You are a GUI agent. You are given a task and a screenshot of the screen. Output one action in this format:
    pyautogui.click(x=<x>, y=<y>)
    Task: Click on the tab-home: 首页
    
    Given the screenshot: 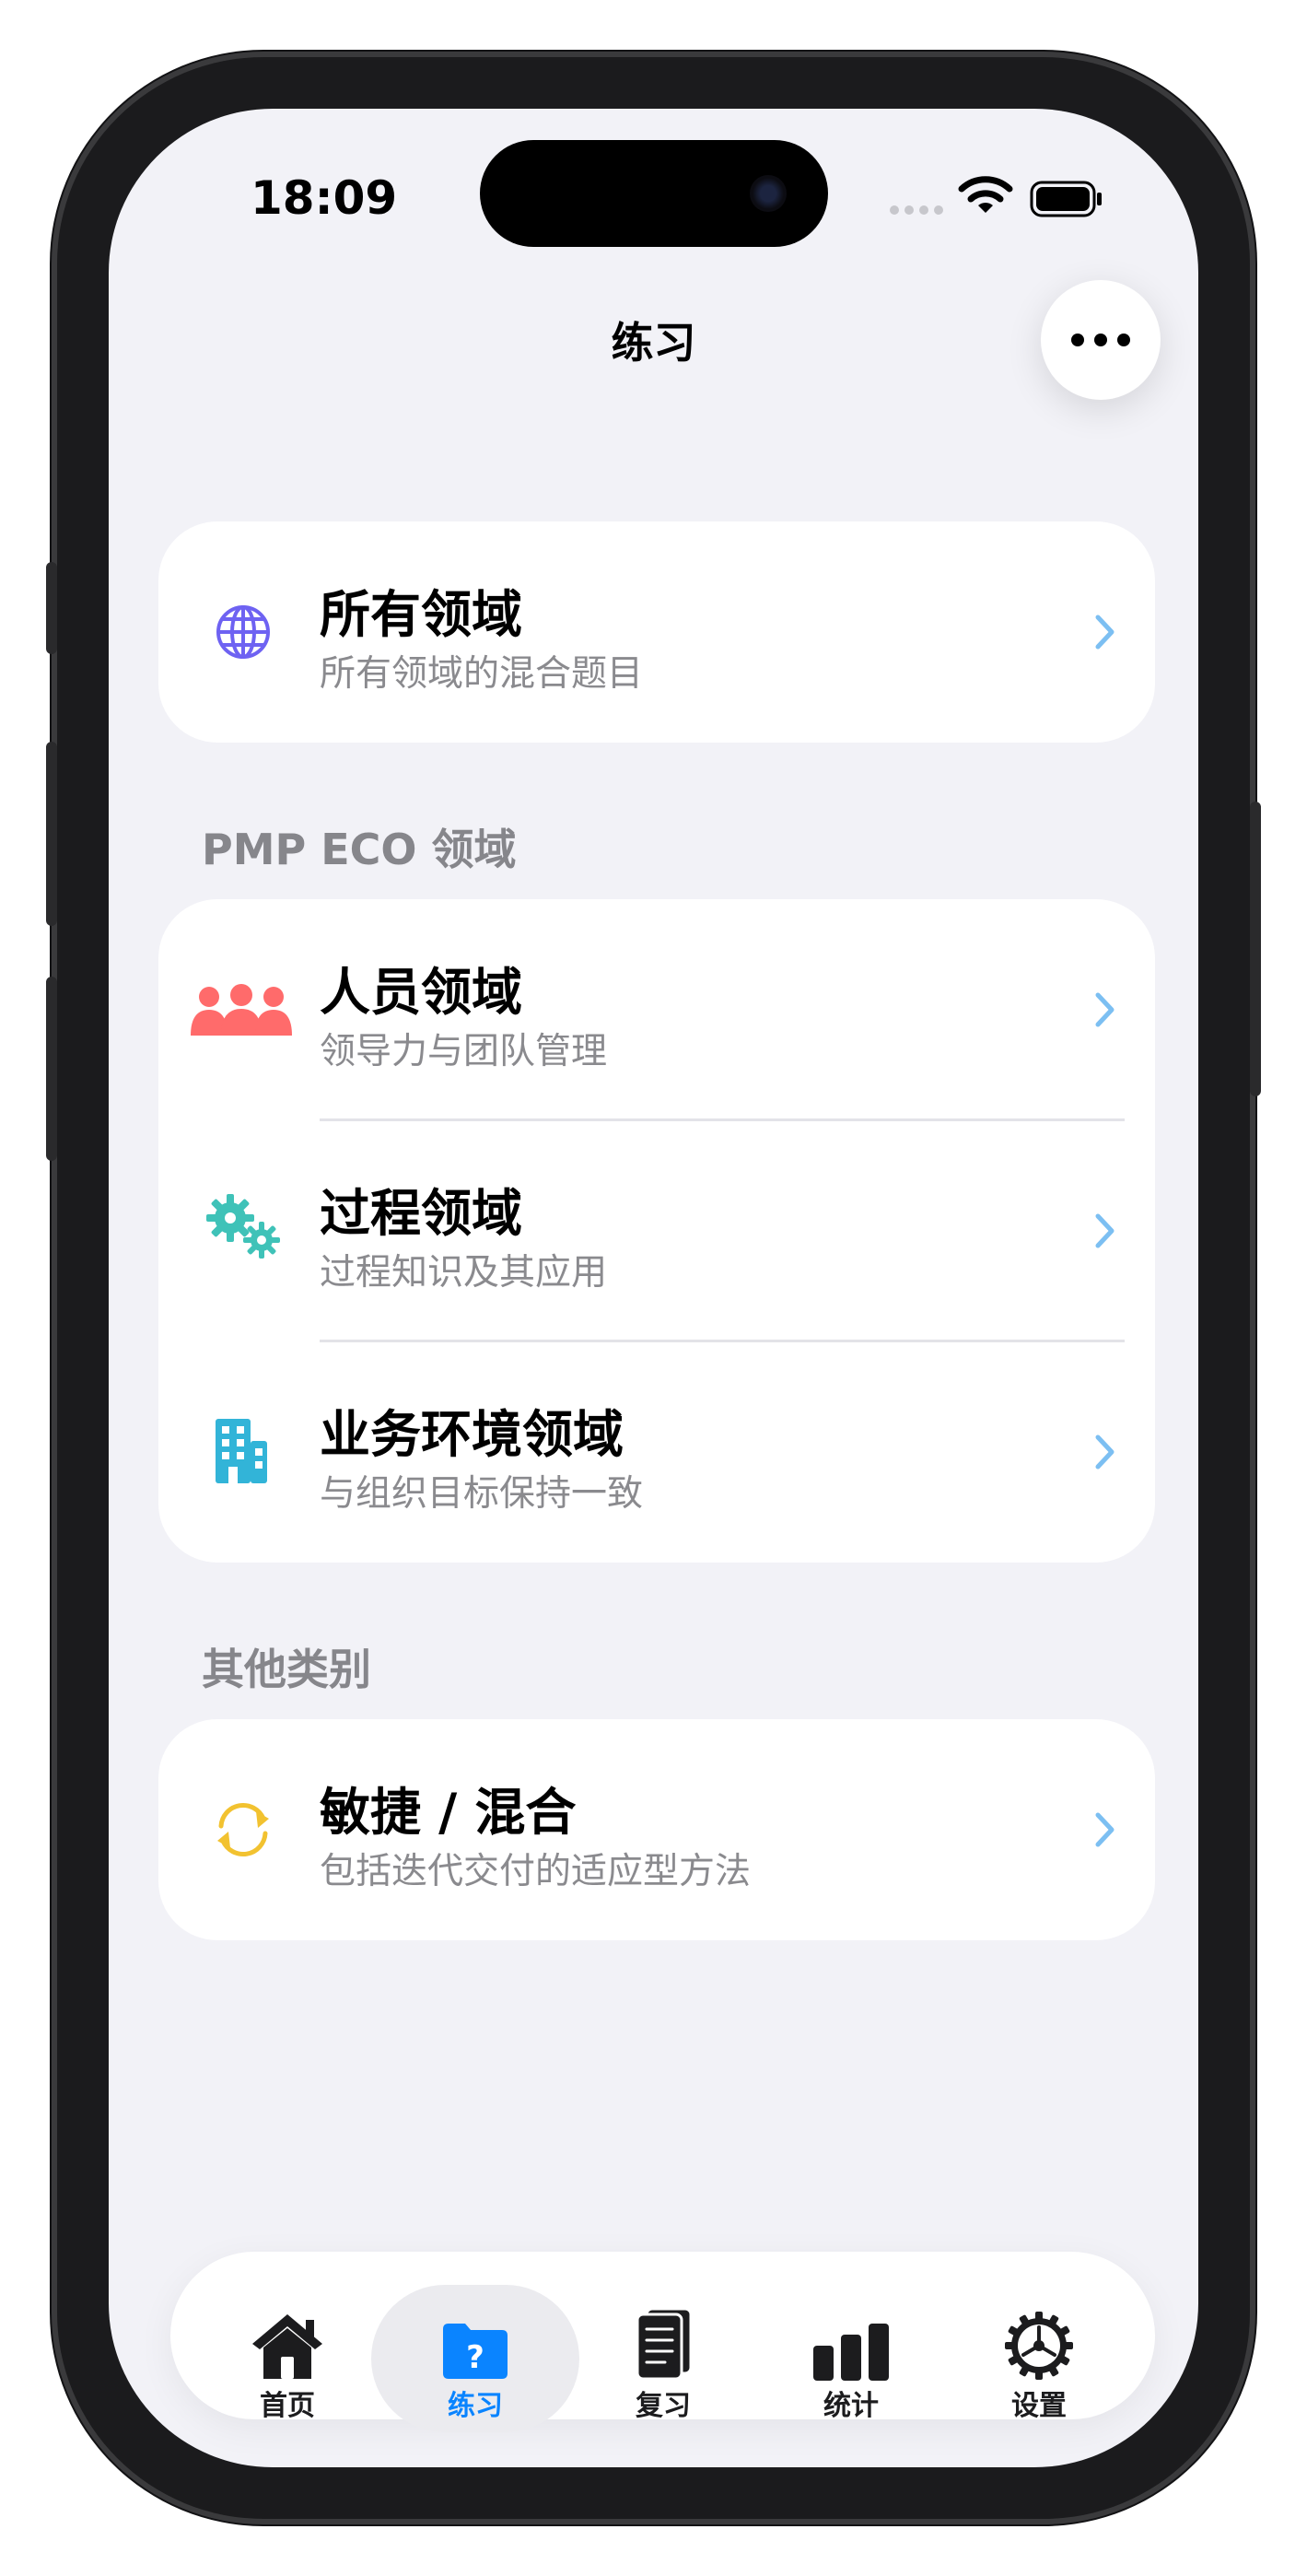 What is the action you would take?
    pyautogui.click(x=287, y=2363)
    